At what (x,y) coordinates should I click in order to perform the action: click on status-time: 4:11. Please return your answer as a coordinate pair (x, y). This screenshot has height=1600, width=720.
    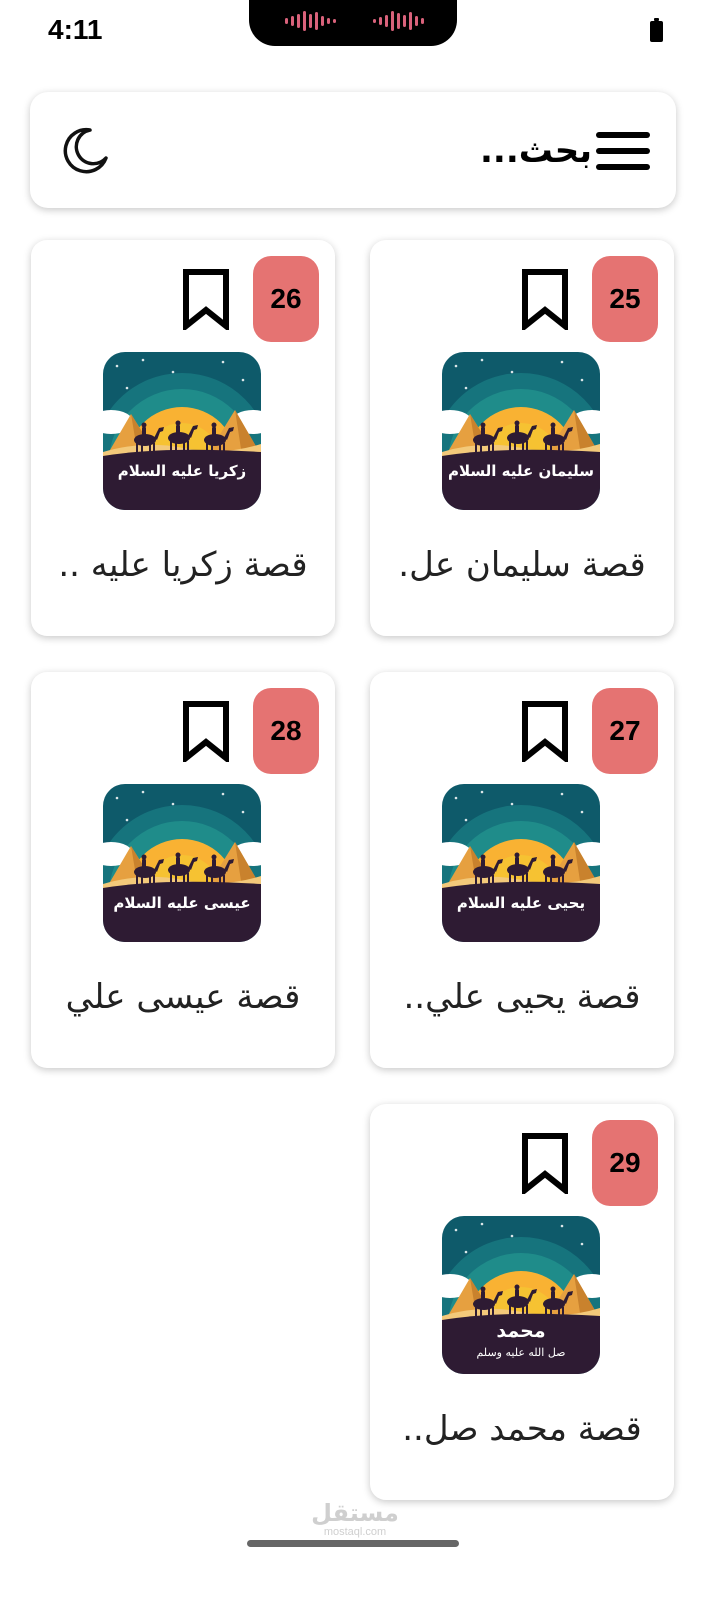
    Looking at the image, I should click on (75, 29).